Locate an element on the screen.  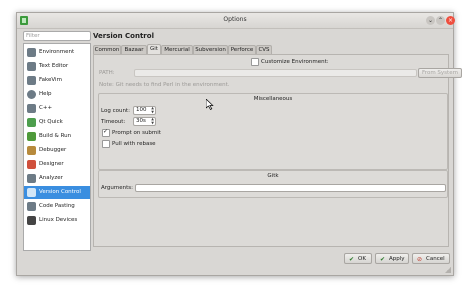
sidebar-item-label: Debugger is located at coordinates (53, 150).